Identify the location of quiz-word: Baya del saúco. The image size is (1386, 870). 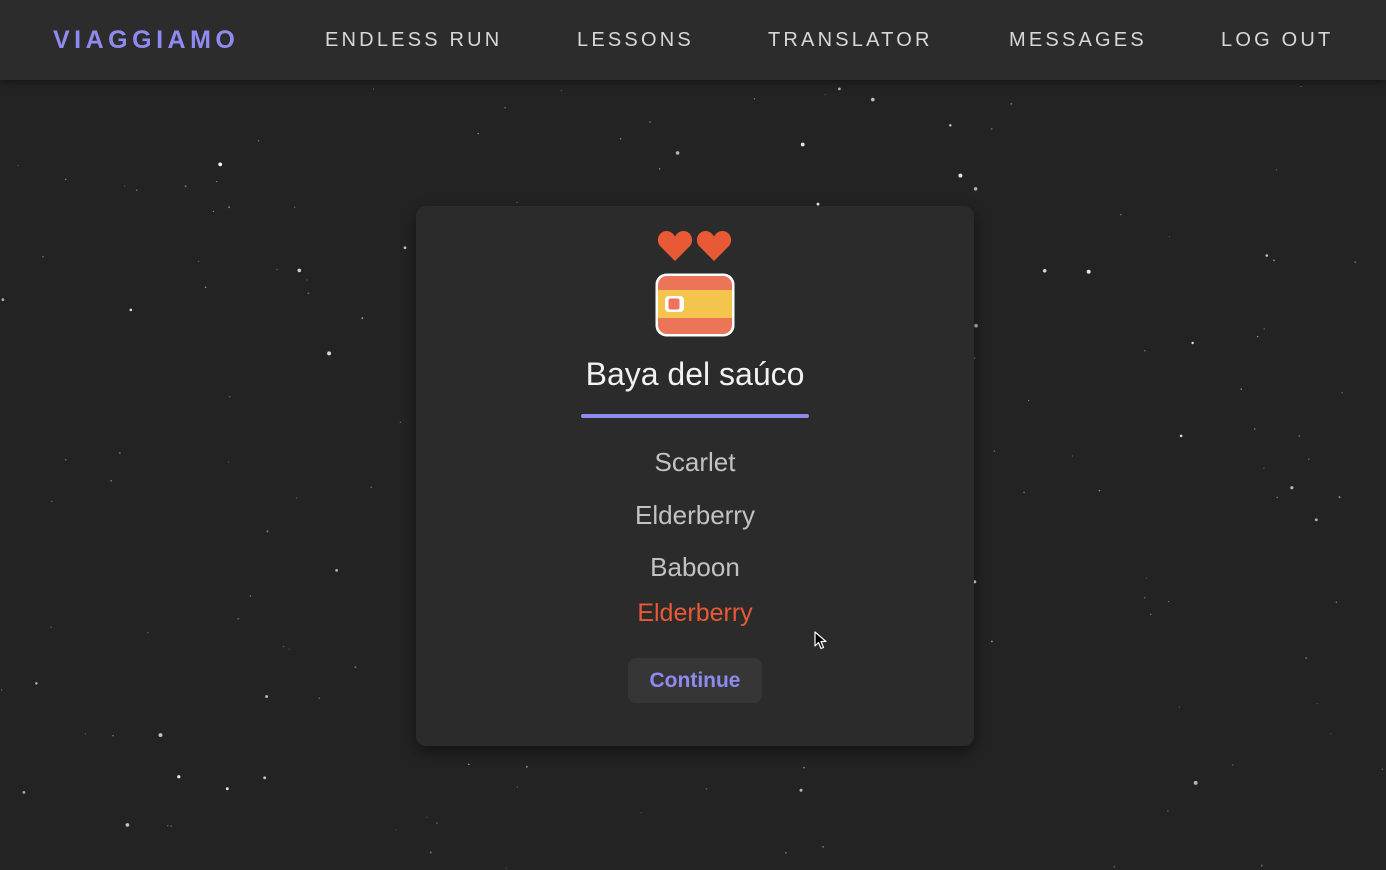
(695, 374).